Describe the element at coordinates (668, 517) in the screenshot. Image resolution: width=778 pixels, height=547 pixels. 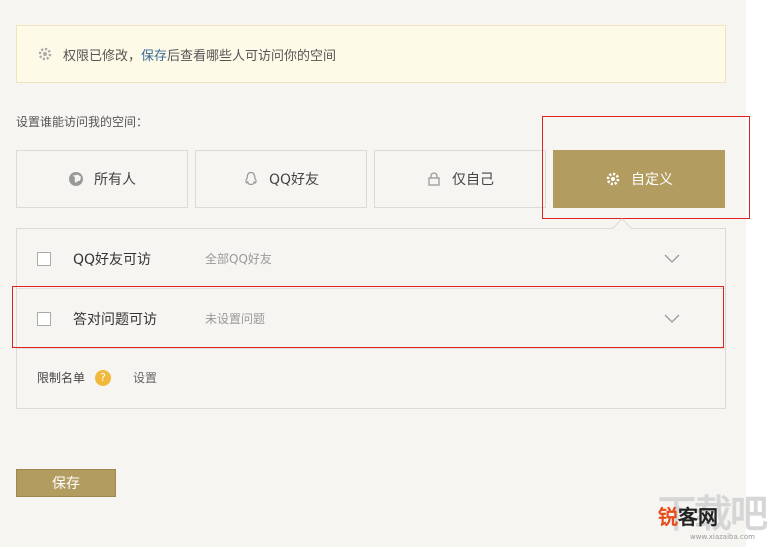
I see `watermark-brand-a: 锐` at that location.